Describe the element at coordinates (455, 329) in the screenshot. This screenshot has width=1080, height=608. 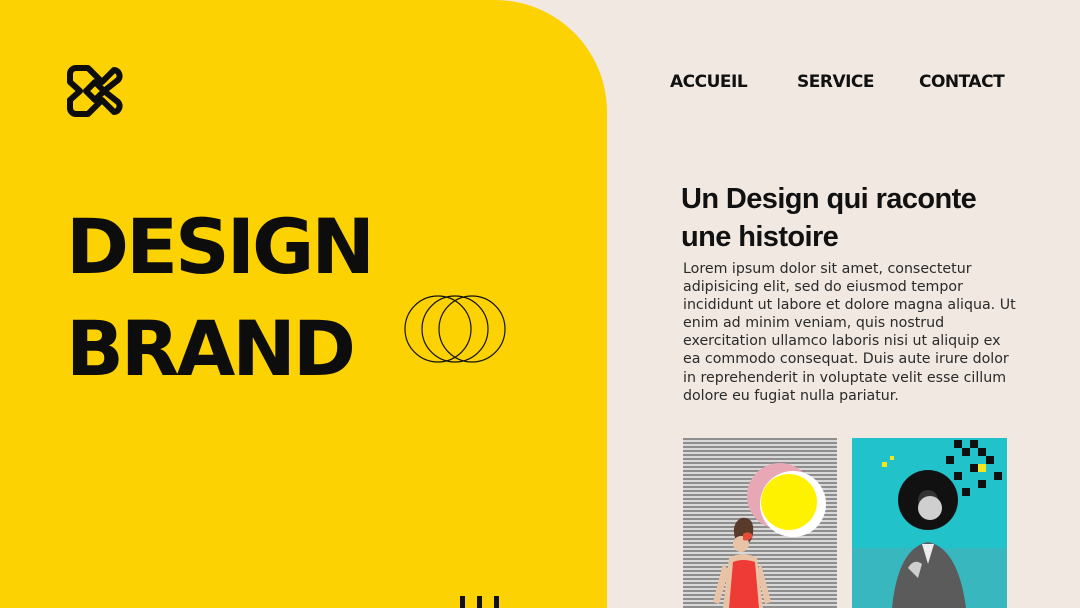
I see `overlapping-circles-icon` at that location.